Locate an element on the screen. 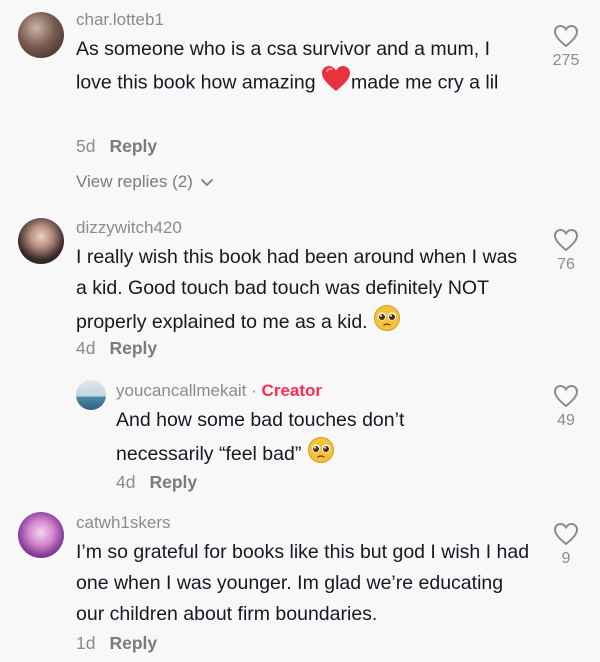 This screenshot has height=662, width=600. red-heart-emoji is located at coordinates (336, 83).